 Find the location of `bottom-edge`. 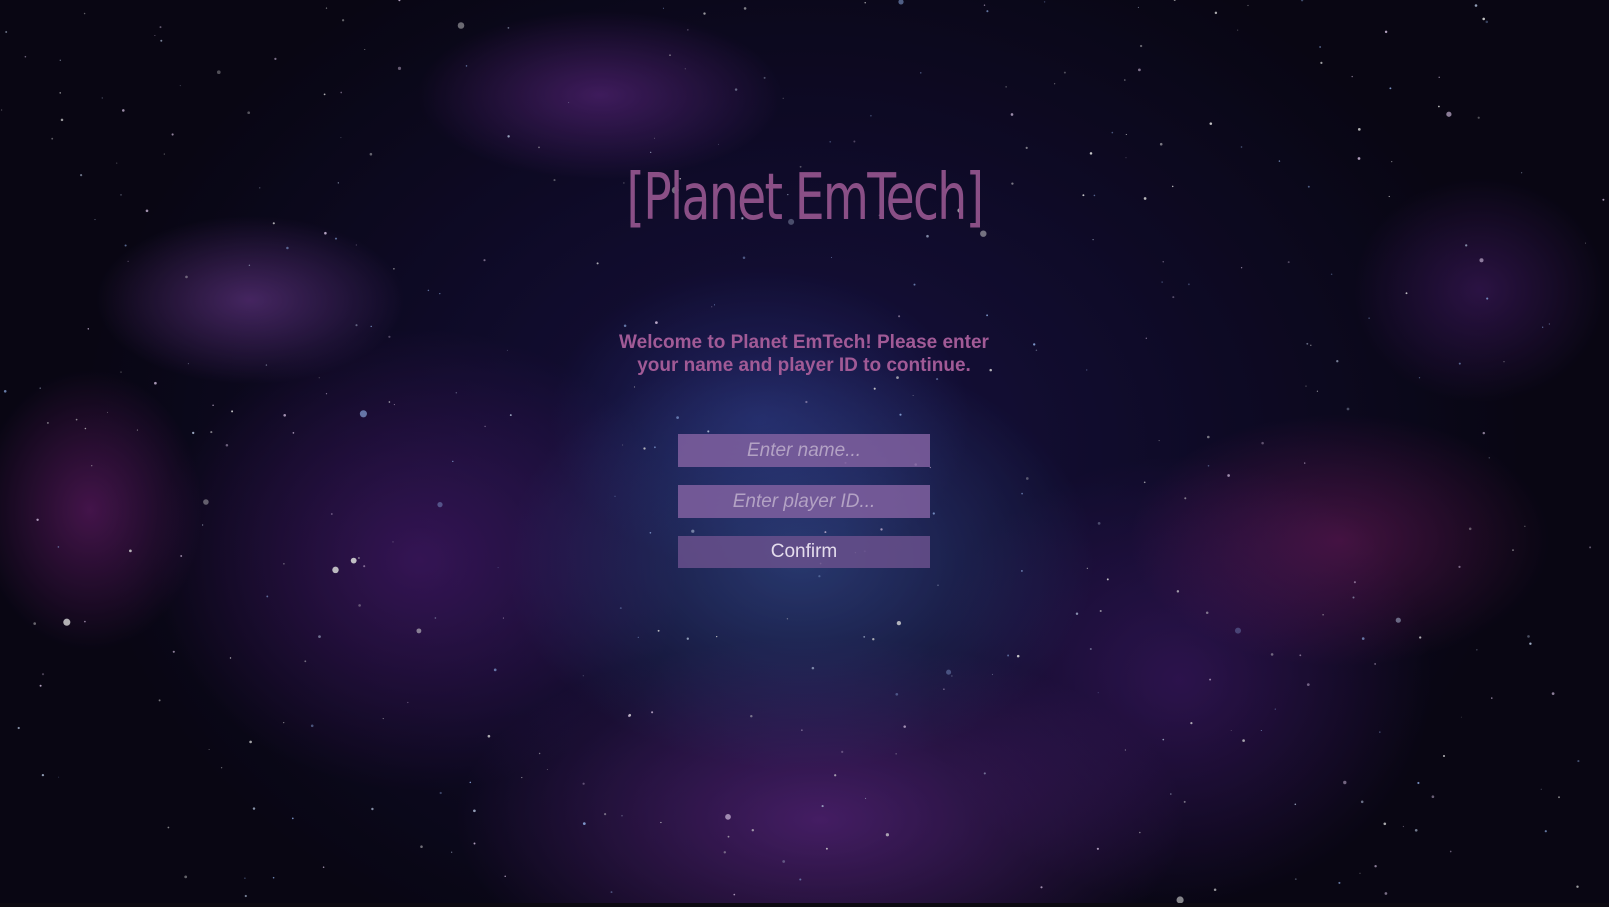

bottom-edge is located at coordinates (804, 905).